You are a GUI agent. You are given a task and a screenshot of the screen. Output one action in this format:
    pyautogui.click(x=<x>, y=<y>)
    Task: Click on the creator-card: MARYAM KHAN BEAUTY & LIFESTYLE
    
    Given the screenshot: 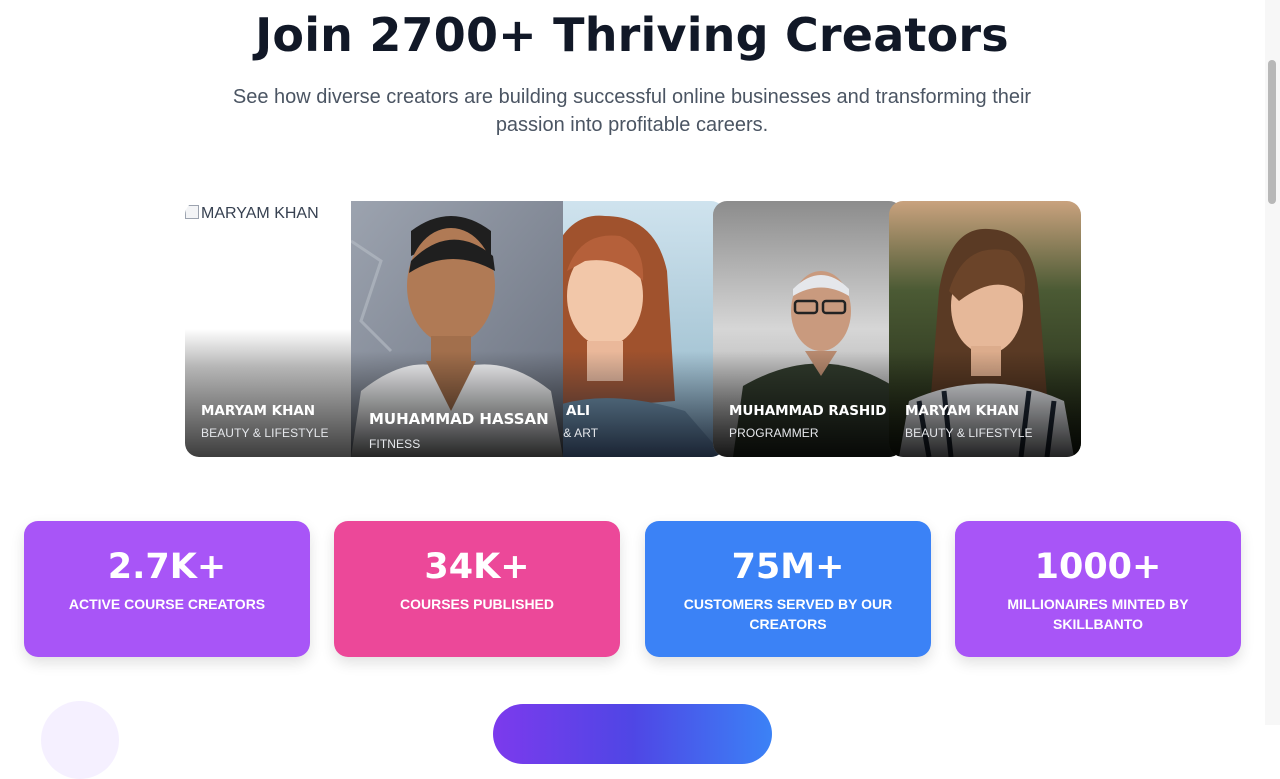 What is the action you would take?
    pyautogui.click(x=985, y=329)
    